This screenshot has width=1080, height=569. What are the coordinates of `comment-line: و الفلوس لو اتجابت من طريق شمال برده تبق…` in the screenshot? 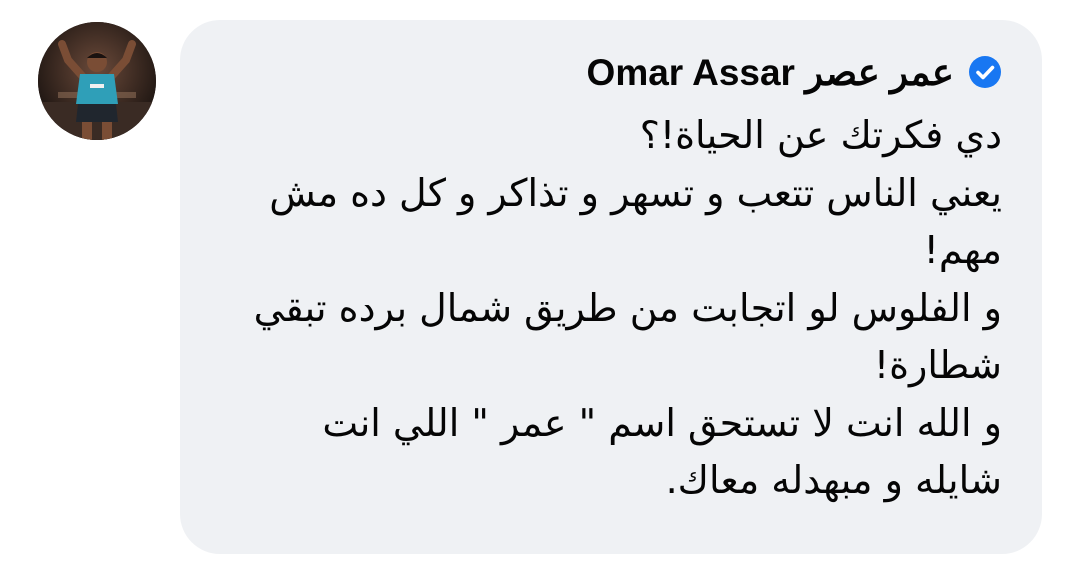 It's located at (627, 307).